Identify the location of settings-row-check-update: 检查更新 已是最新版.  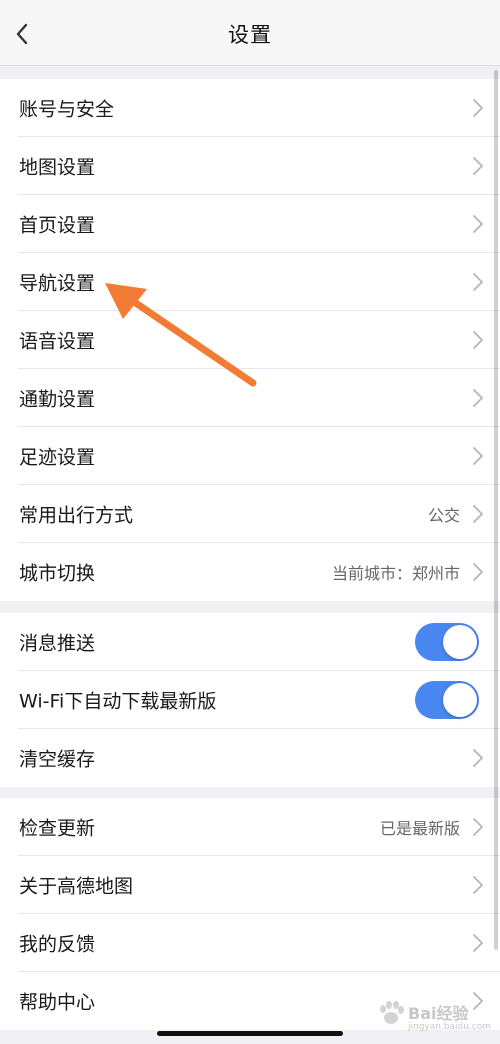
(250, 827).